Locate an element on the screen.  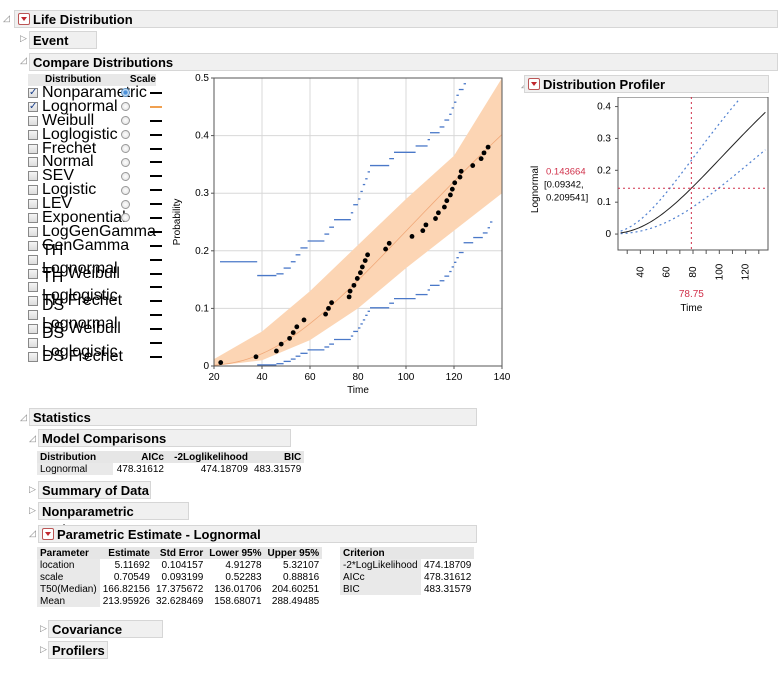
life-distribution-header: Life Distribution is located at coordinates (396, 19).